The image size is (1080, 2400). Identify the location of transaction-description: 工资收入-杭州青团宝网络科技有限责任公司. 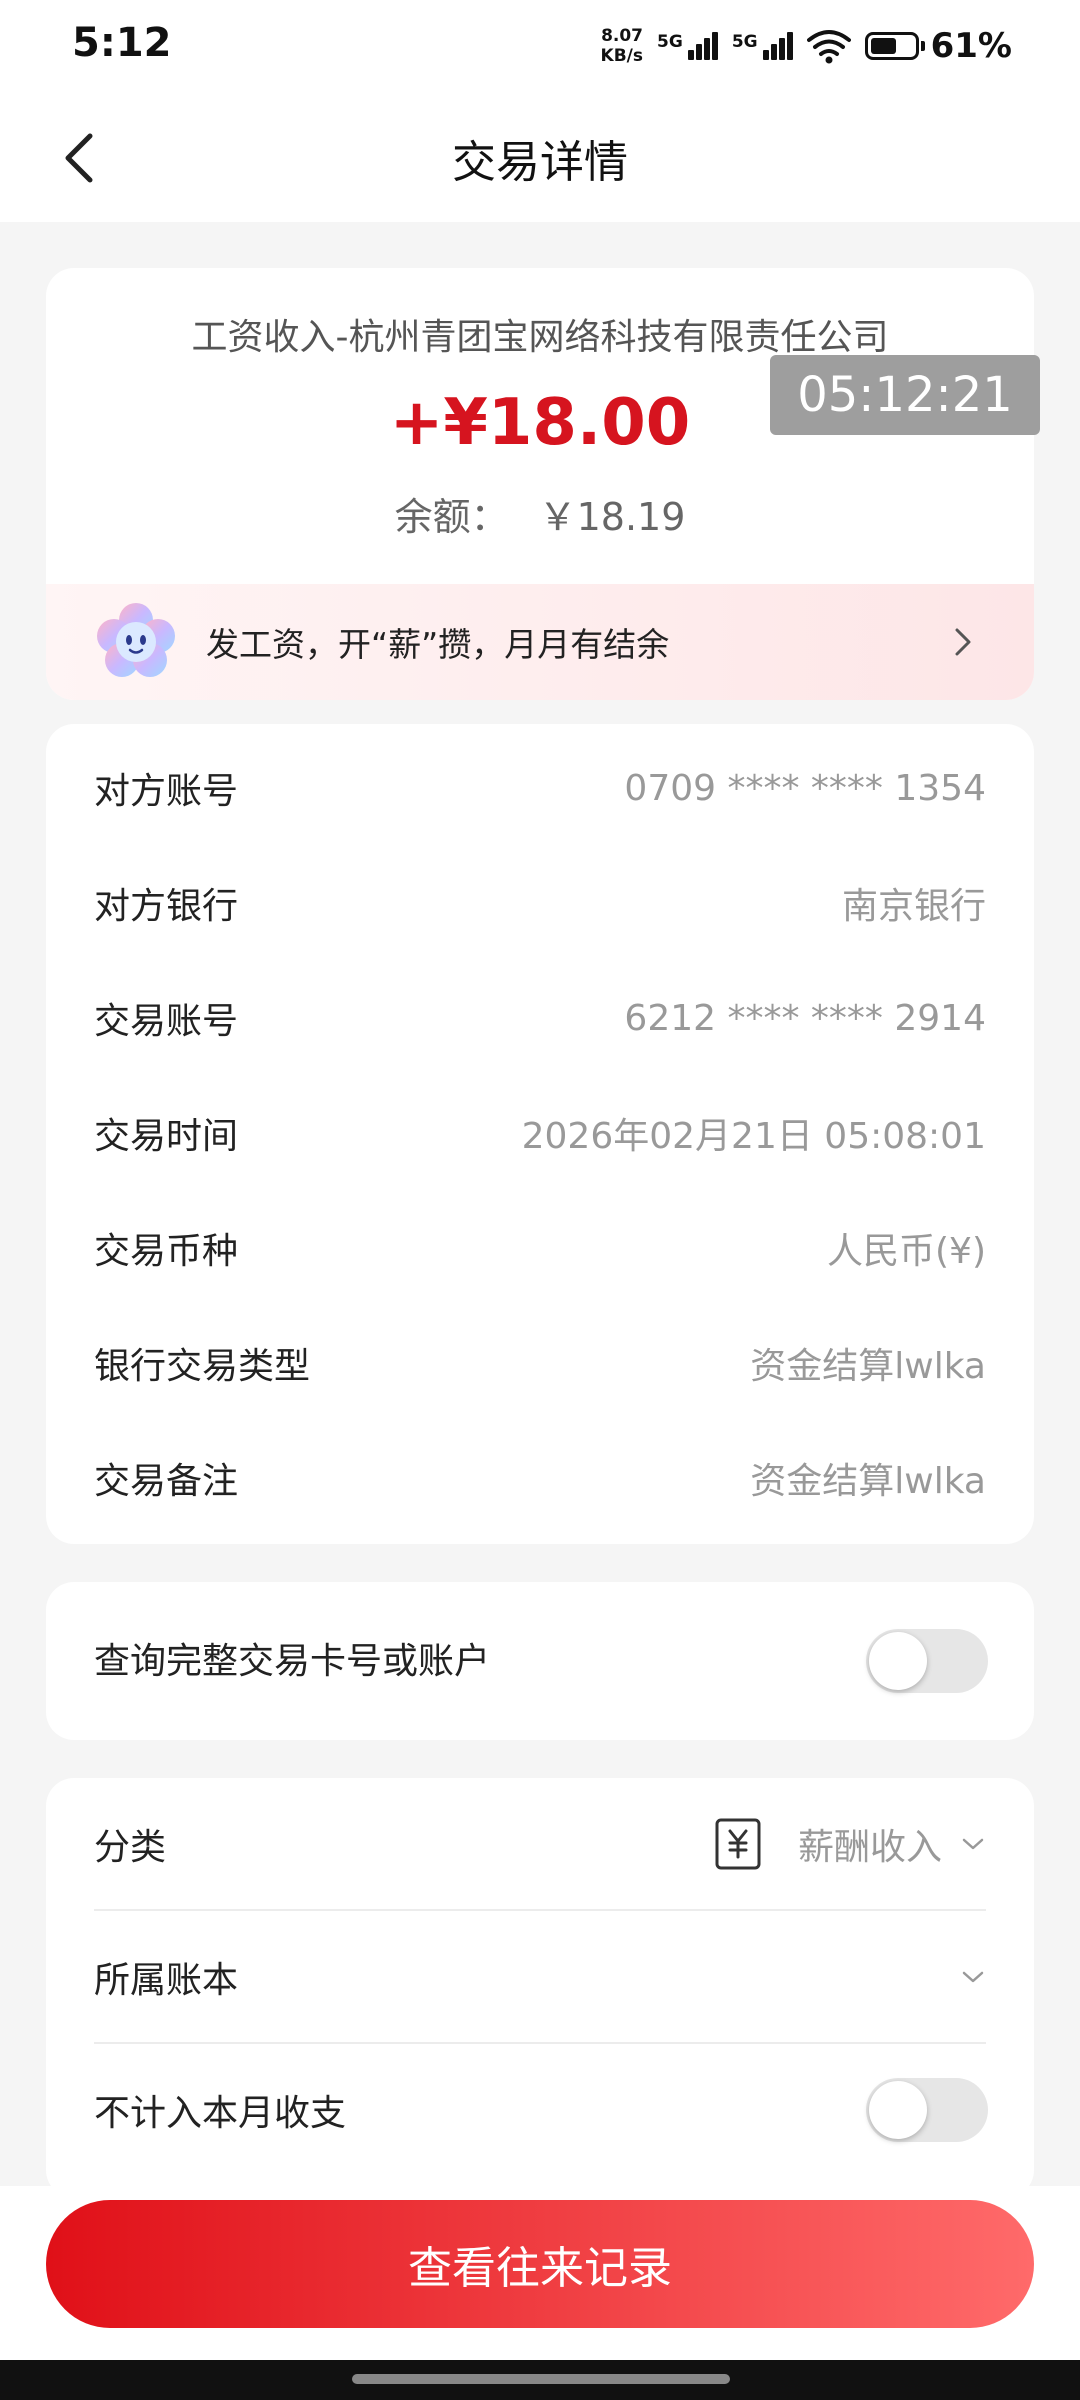
(540, 337).